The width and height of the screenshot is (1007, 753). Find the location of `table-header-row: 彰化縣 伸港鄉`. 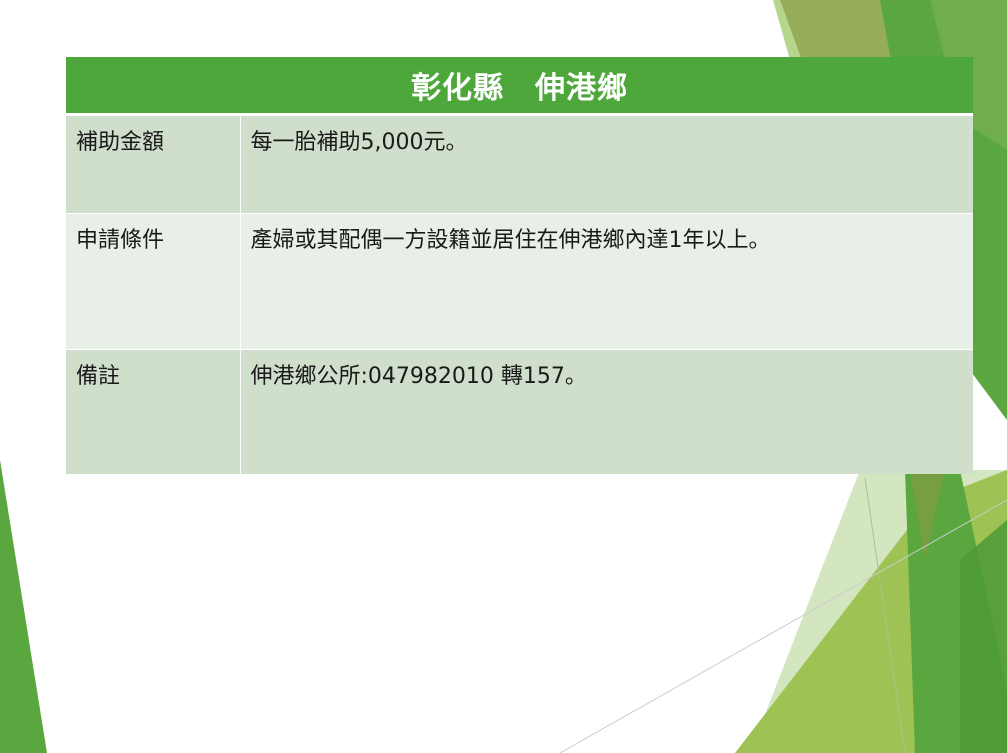

table-header-row: 彰化縣 伸港鄉 is located at coordinates (519, 86).